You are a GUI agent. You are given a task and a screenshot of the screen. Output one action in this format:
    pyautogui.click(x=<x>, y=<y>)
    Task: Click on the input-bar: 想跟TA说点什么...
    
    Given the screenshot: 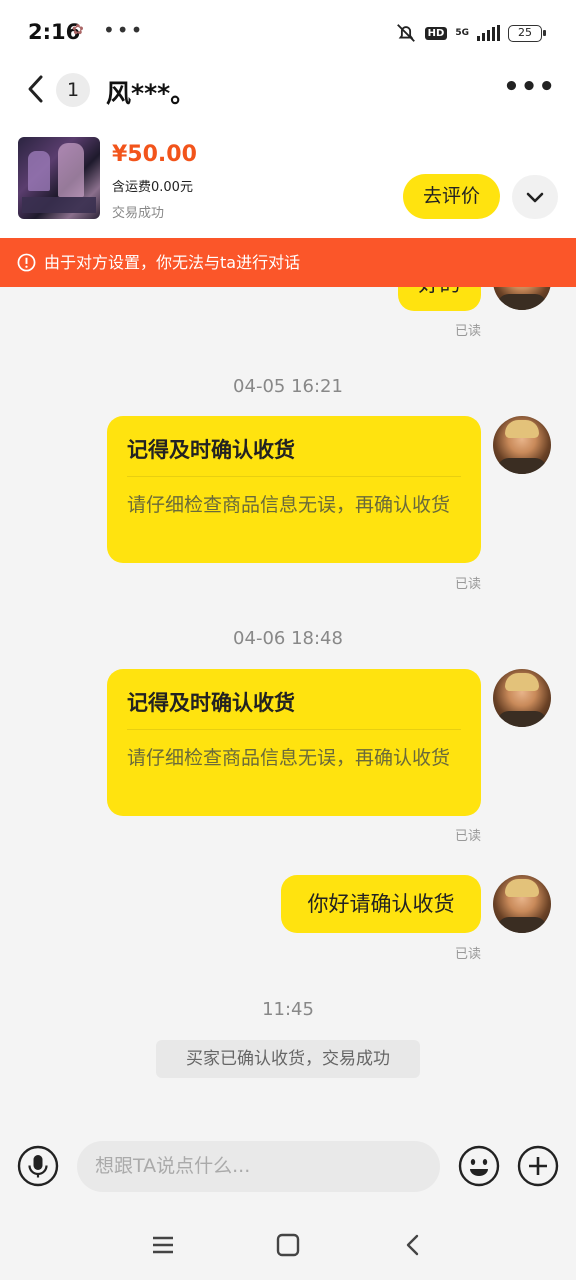 What is the action you would take?
    pyautogui.click(x=288, y=1165)
    